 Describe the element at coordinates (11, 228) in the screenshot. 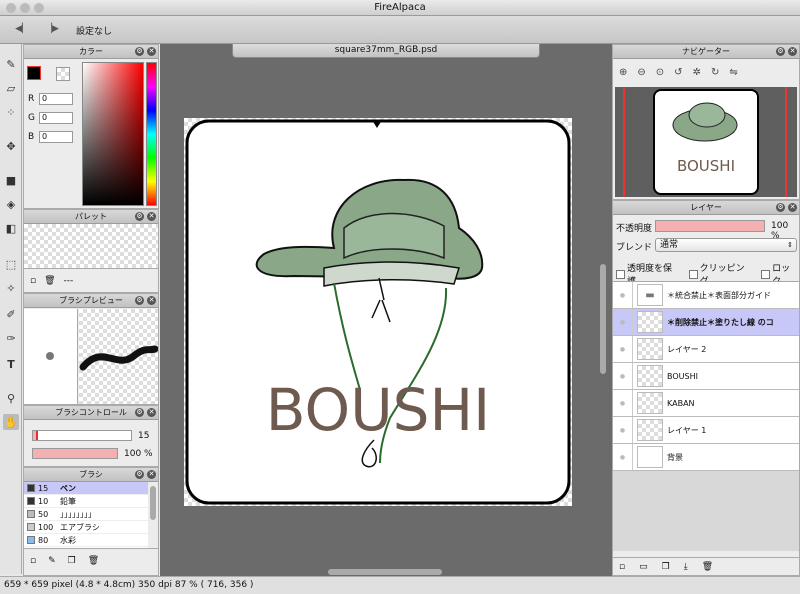

I see `gradient-tool-icon: ◧` at that location.